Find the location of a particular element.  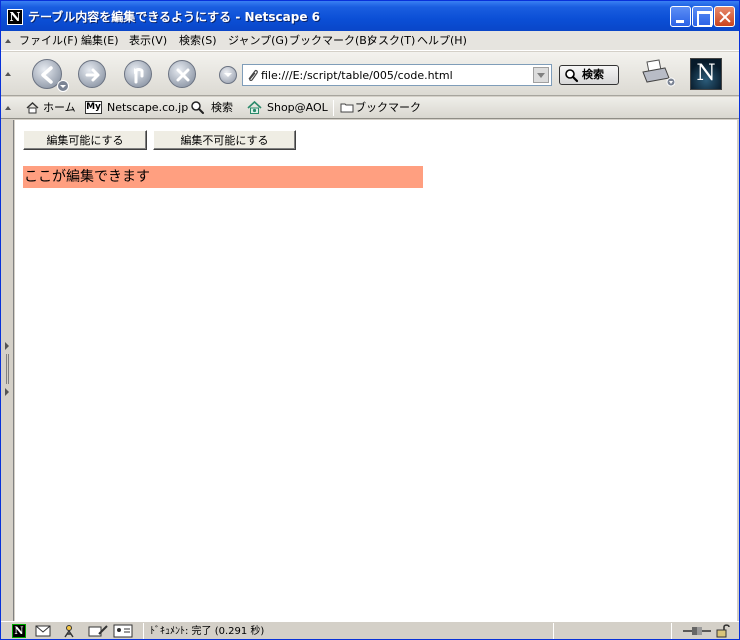

forward-button is located at coordinates (92, 74).